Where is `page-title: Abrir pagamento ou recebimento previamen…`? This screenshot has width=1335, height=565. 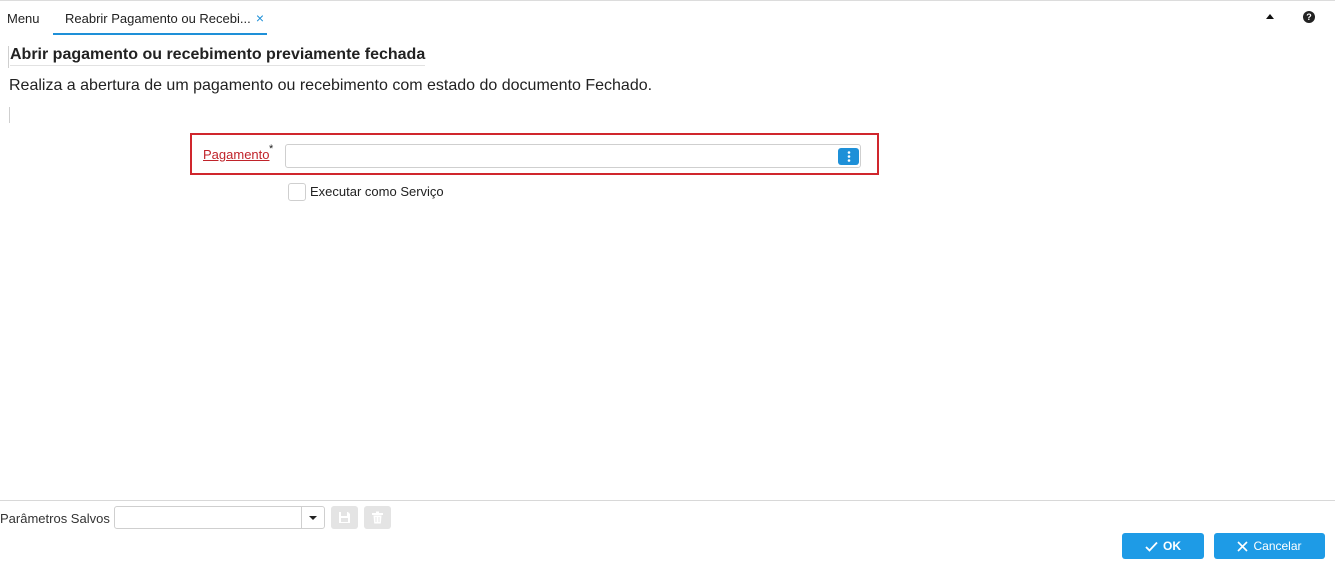
page-title: Abrir pagamento ou recebimento previamen… is located at coordinates (216, 57).